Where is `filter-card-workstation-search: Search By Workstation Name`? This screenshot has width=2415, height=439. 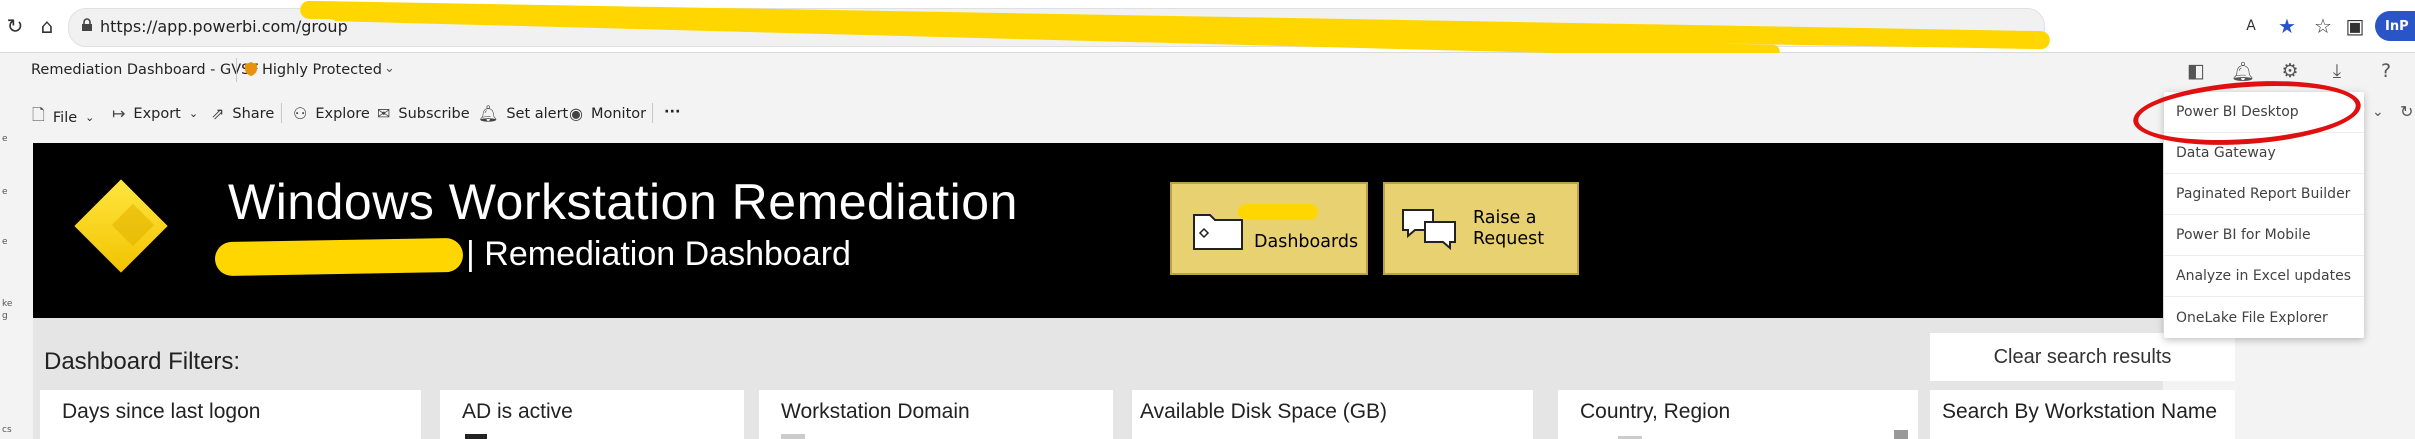 filter-card-workstation-search: Search By Workstation Name is located at coordinates (2082, 414).